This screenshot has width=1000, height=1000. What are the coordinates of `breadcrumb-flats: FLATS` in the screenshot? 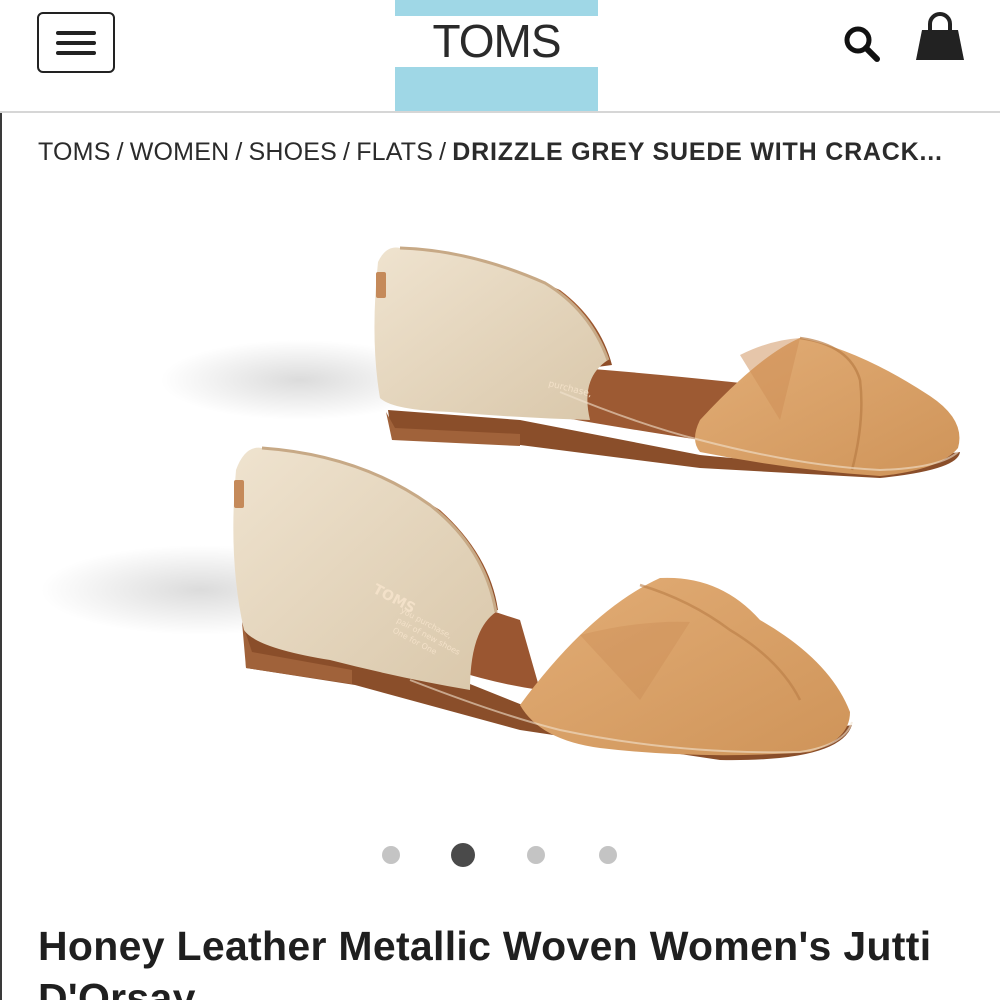 It's located at (394, 152).